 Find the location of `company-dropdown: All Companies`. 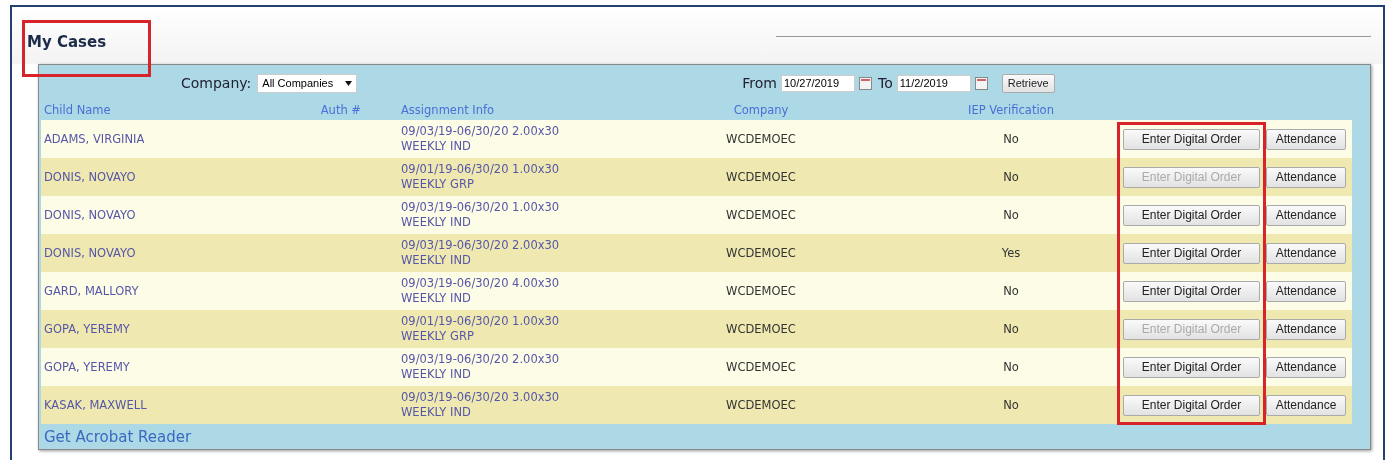

company-dropdown: All Companies is located at coordinates (307, 83).